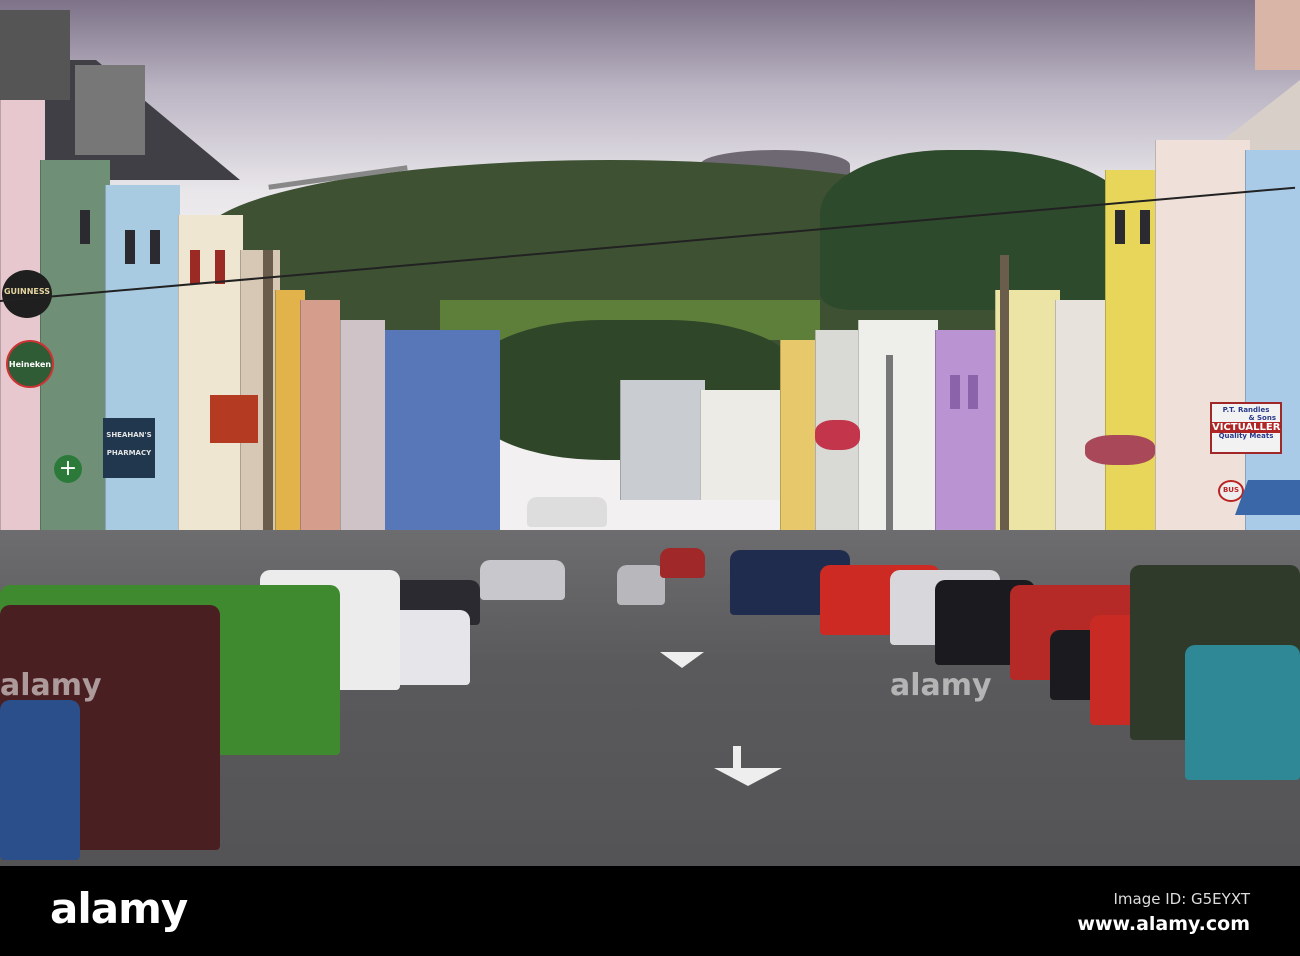 This screenshot has height=956, width=1300. I want to click on website-link: www.alamy.com, so click(1163, 924).